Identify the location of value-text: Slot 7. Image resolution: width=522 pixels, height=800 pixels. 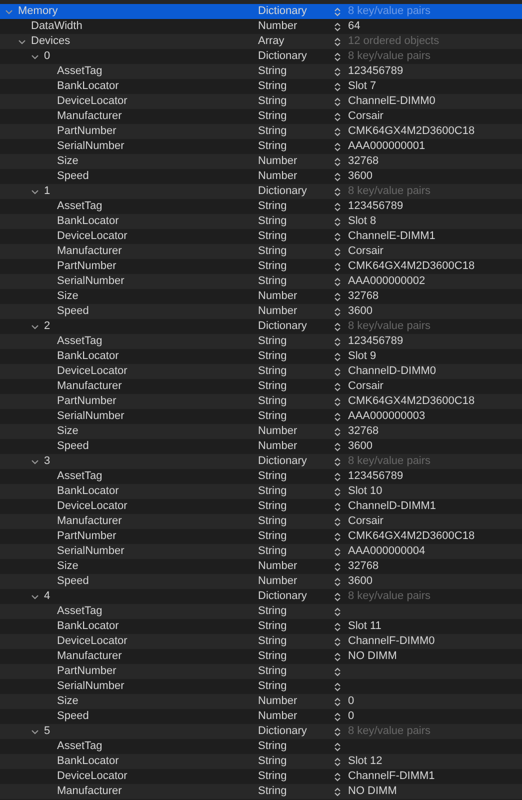
(362, 86).